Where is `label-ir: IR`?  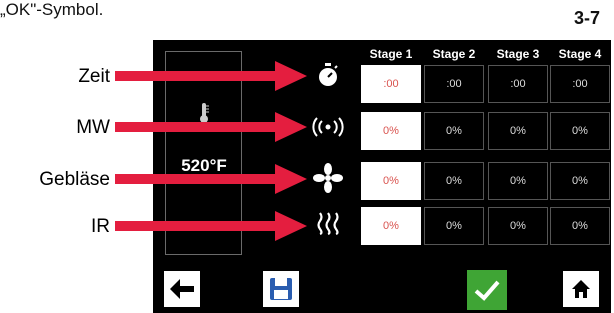 label-ir: IR is located at coordinates (100, 226).